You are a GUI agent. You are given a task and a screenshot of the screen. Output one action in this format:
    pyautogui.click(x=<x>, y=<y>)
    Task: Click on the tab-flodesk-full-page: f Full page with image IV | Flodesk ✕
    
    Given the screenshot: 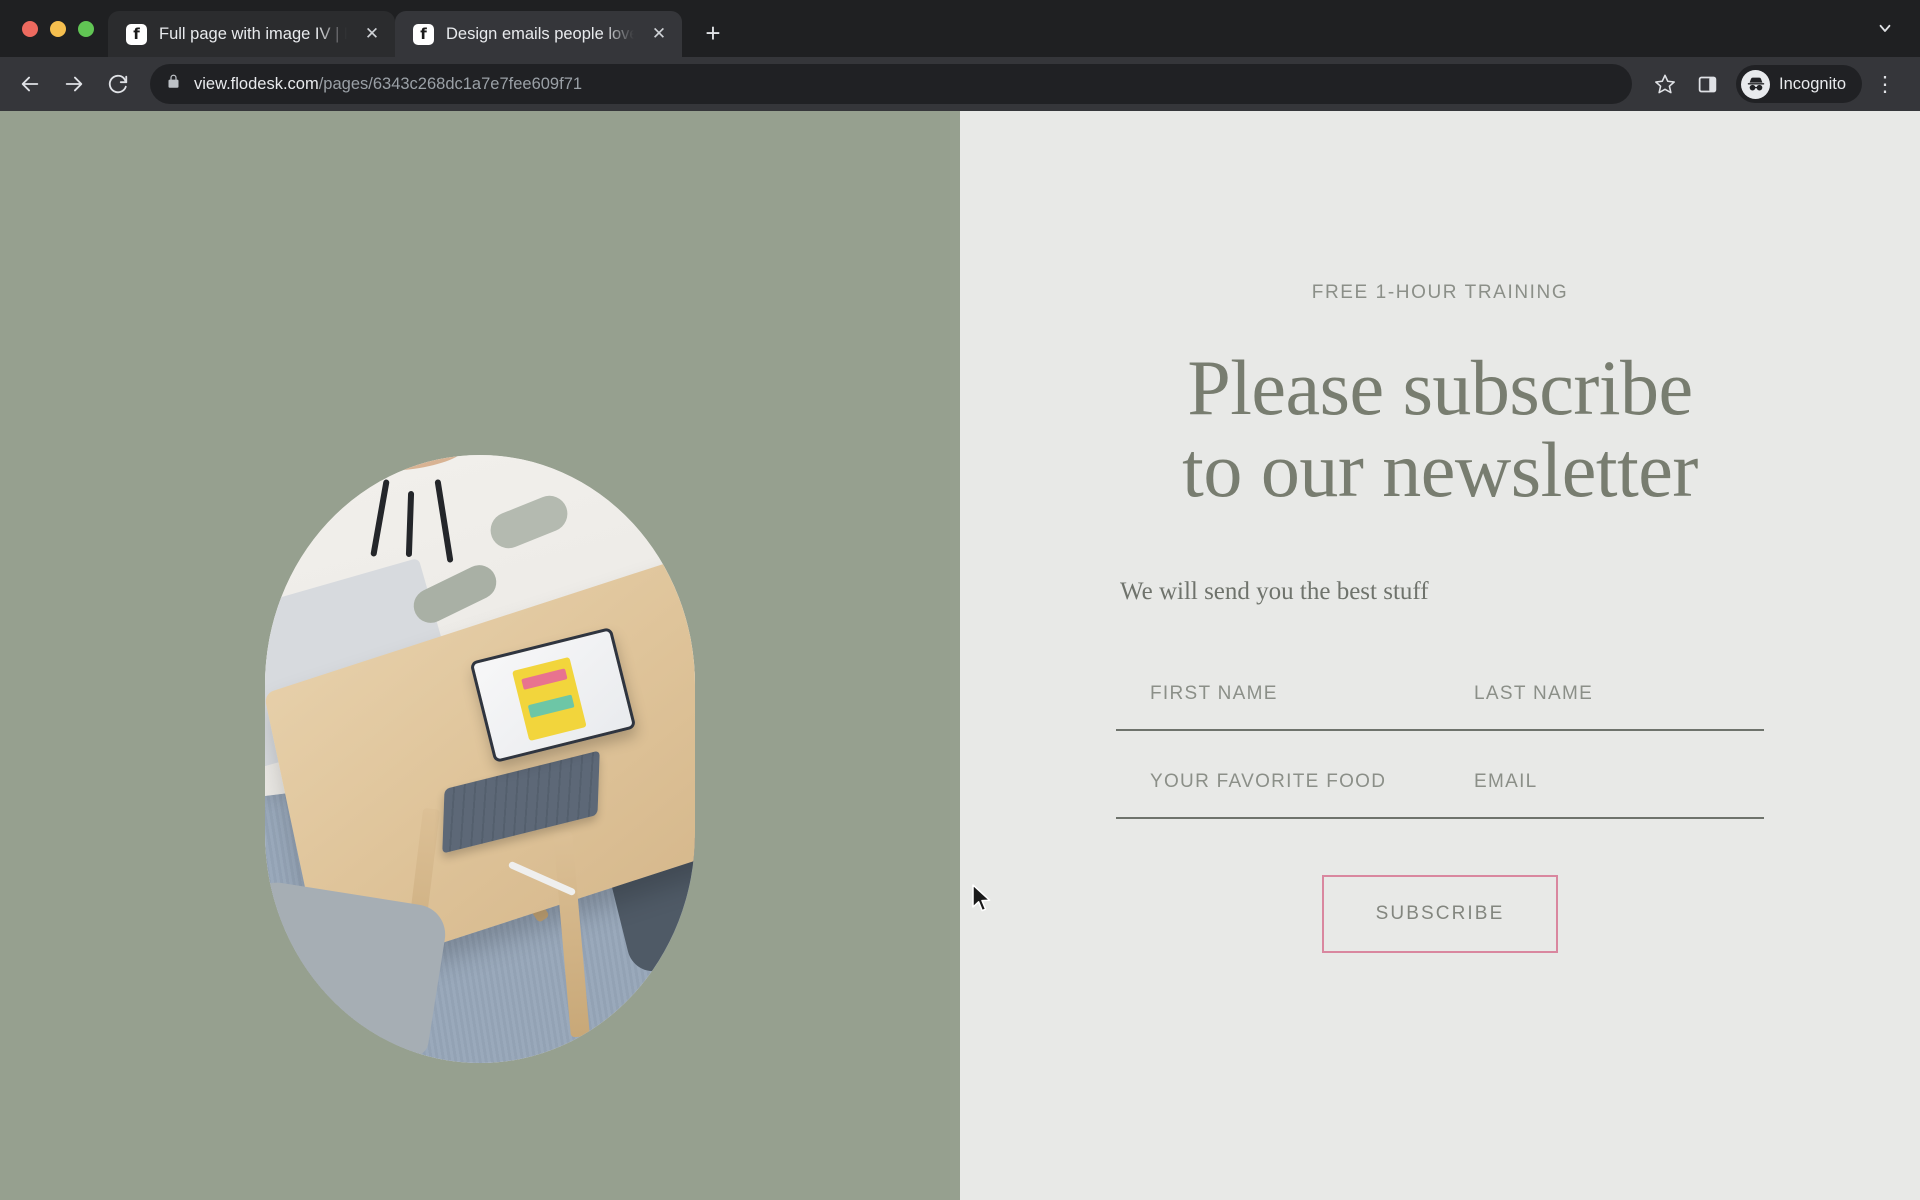 What is the action you would take?
    pyautogui.click(x=251, y=34)
    